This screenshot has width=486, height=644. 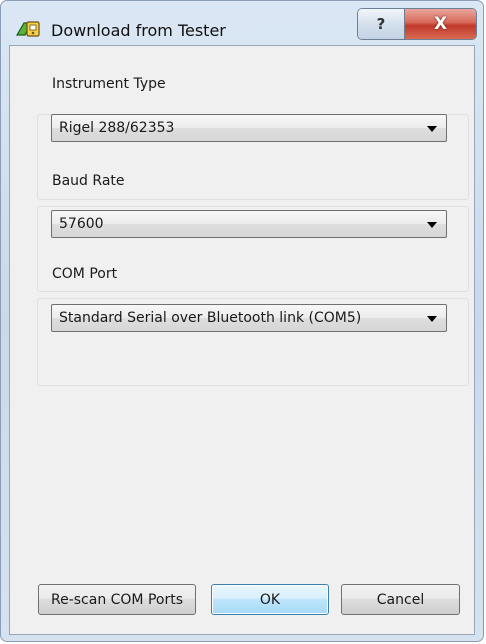 What do you see at coordinates (242, 23) in the screenshot?
I see `title-bar: Download from Tester ? X` at bounding box center [242, 23].